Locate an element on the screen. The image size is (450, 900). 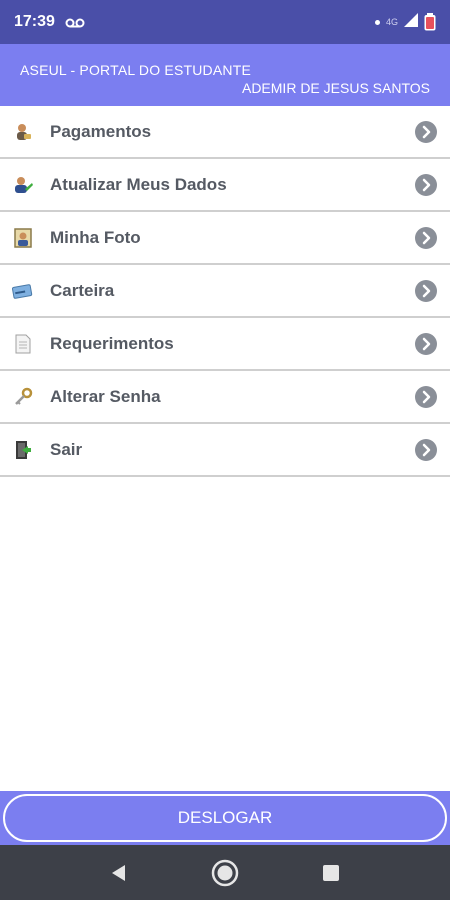
card-icon is located at coordinates (23, 291).